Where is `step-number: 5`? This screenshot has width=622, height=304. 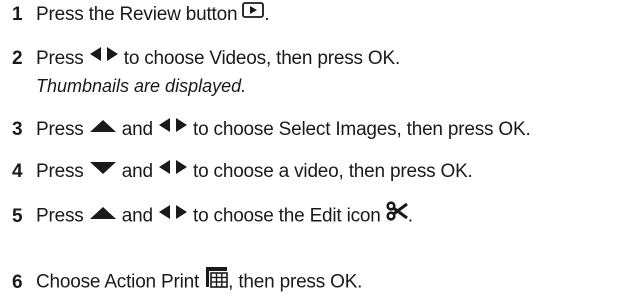 step-number: 5 is located at coordinates (17, 216).